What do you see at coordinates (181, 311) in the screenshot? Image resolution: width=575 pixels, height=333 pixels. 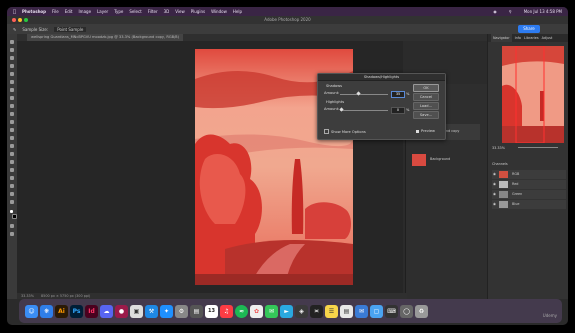 I see `system-preferences-icon: ⚙` at bounding box center [181, 311].